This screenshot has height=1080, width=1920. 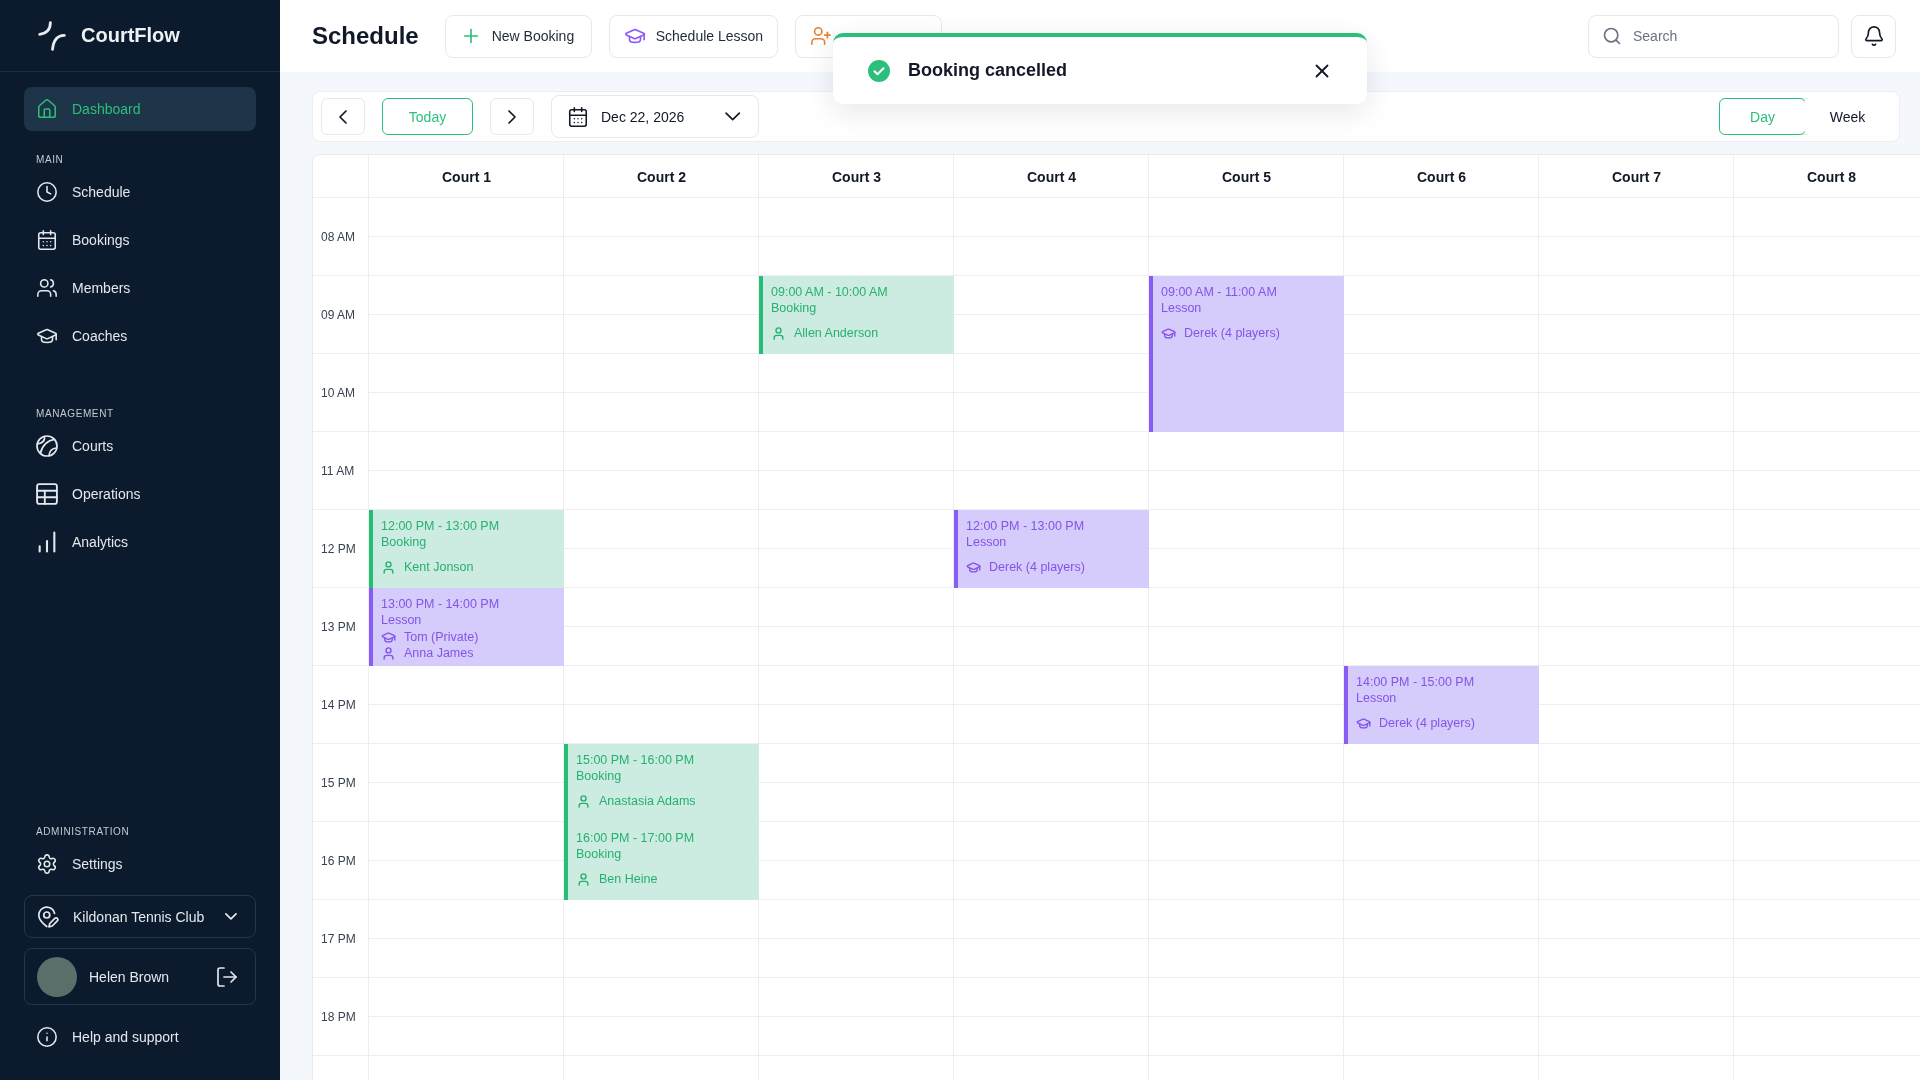 I want to click on person-name: Ben Heine, so click(x=628, y=879).